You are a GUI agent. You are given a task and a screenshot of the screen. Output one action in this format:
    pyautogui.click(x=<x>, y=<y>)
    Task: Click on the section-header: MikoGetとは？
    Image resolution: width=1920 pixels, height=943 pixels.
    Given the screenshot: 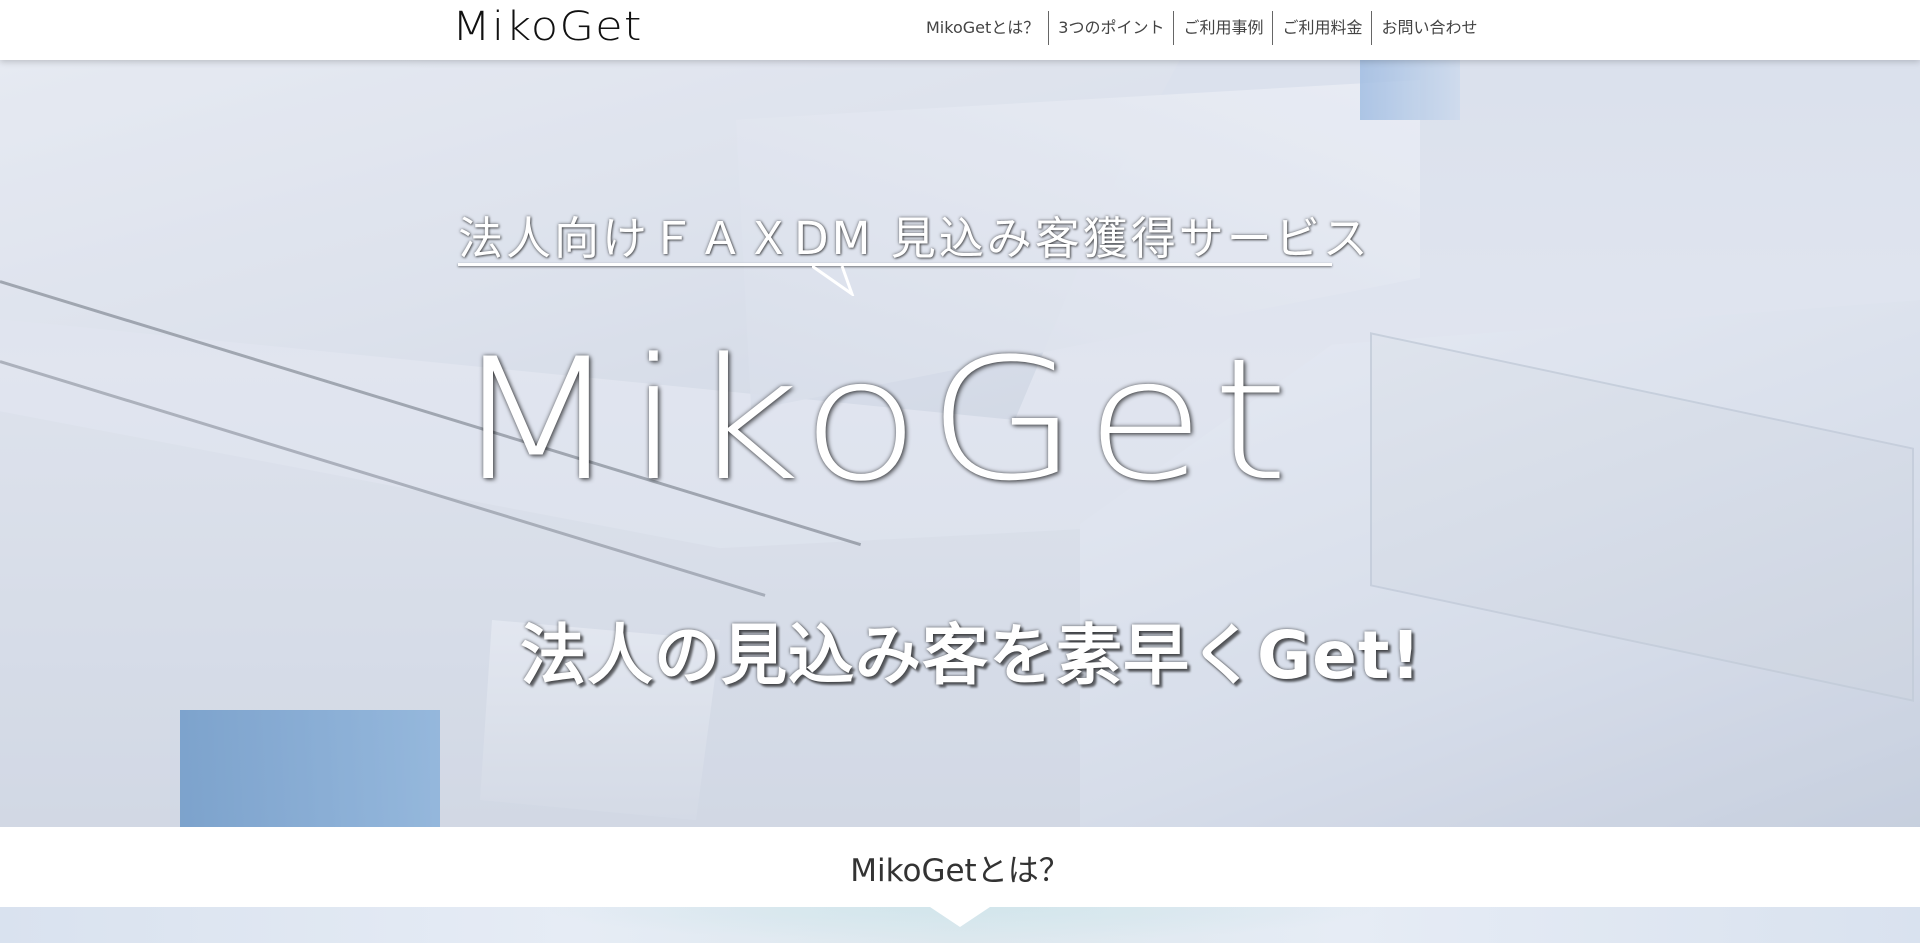 What is the action you would take?
    pyautogui.click(x=960, y=867)
    